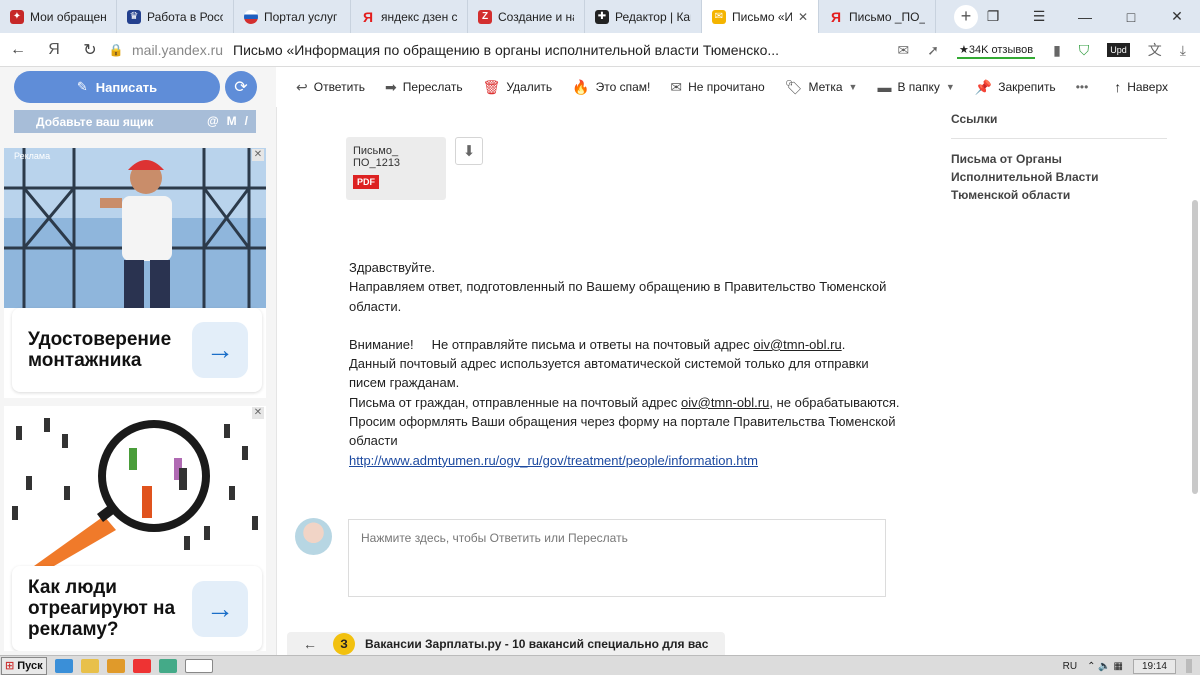 This screenshot has height=676, width=1200. Describe the element at coordinates (526, 16) in the screenshot. I see `tab-5: ZСоздание и нас` at that location.